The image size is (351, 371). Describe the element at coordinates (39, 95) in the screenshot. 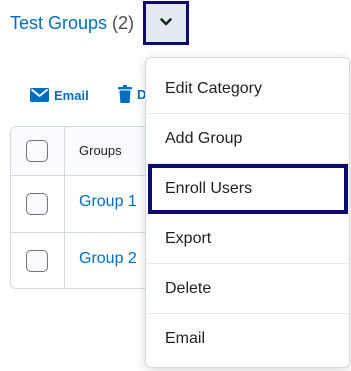

I see `envelope-icon` at that location.